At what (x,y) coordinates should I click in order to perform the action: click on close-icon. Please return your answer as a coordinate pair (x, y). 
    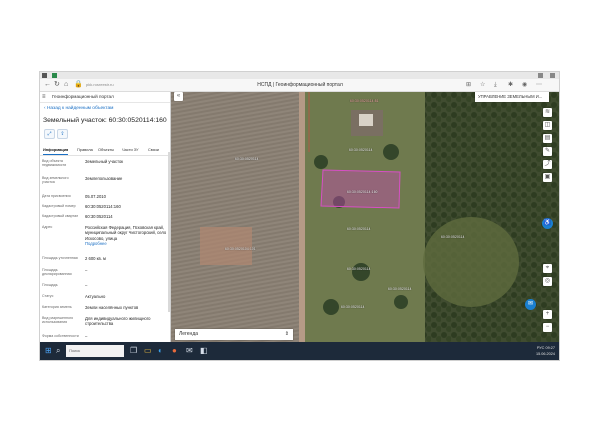
    Looking at the image, I should click on (552, 75).